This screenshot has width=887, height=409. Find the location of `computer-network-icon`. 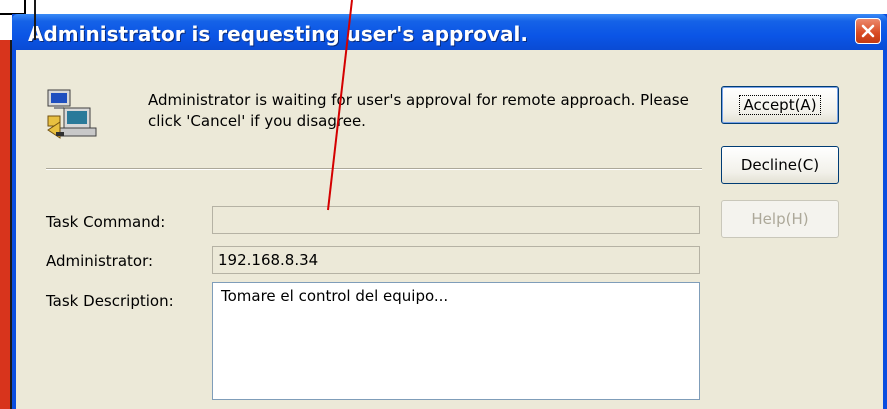

computer-network-icon is located at coordinates (72, 114).